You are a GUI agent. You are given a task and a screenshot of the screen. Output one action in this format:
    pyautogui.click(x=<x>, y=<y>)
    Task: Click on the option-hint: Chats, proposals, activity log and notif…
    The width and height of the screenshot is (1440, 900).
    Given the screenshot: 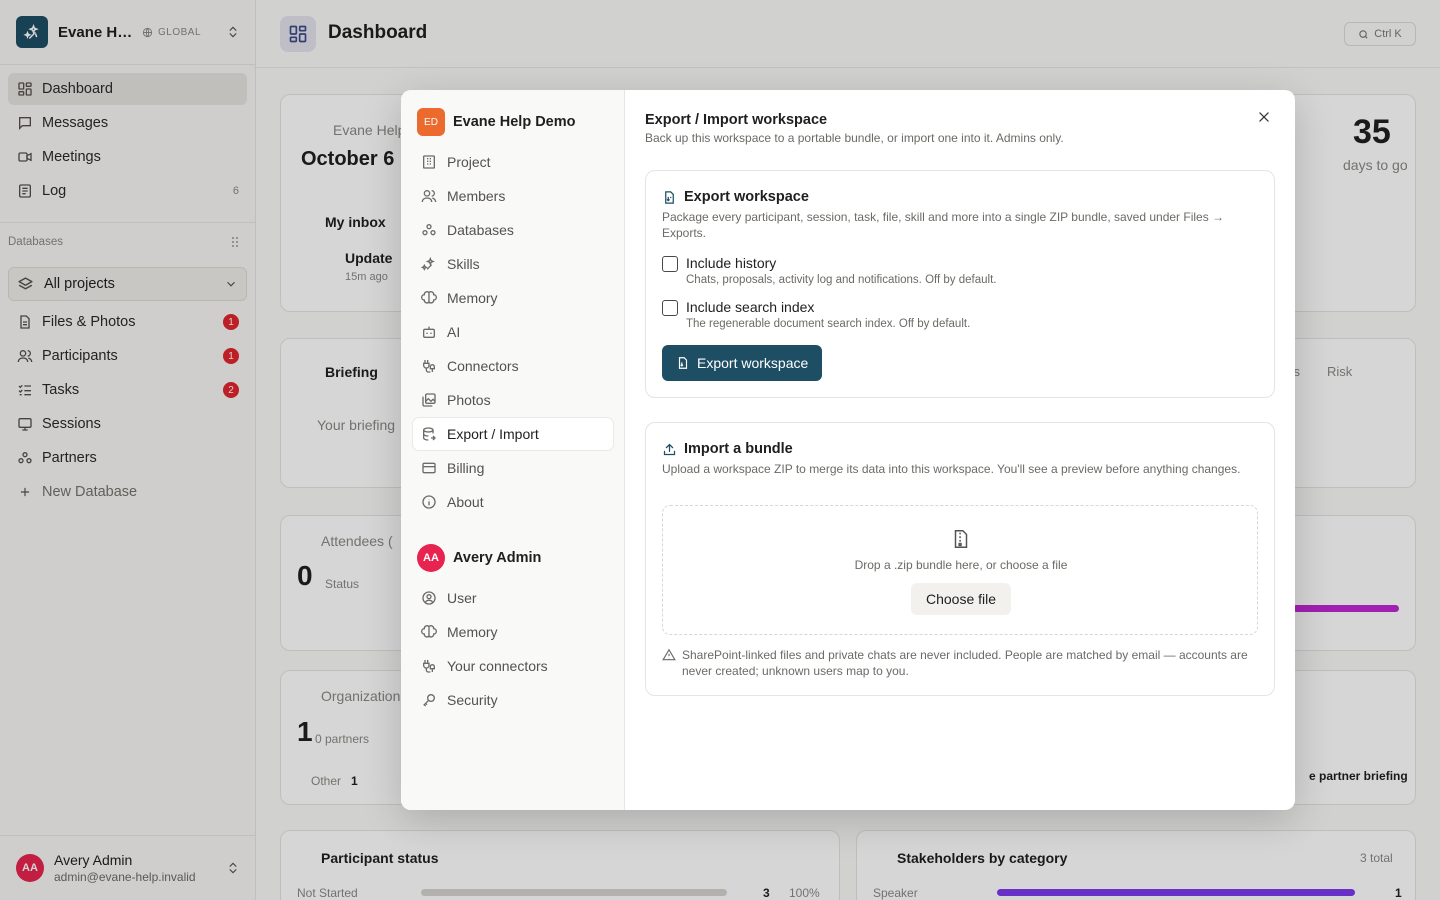 What is the action you would take?
    pyautogui.click(x=841, y=280)
    